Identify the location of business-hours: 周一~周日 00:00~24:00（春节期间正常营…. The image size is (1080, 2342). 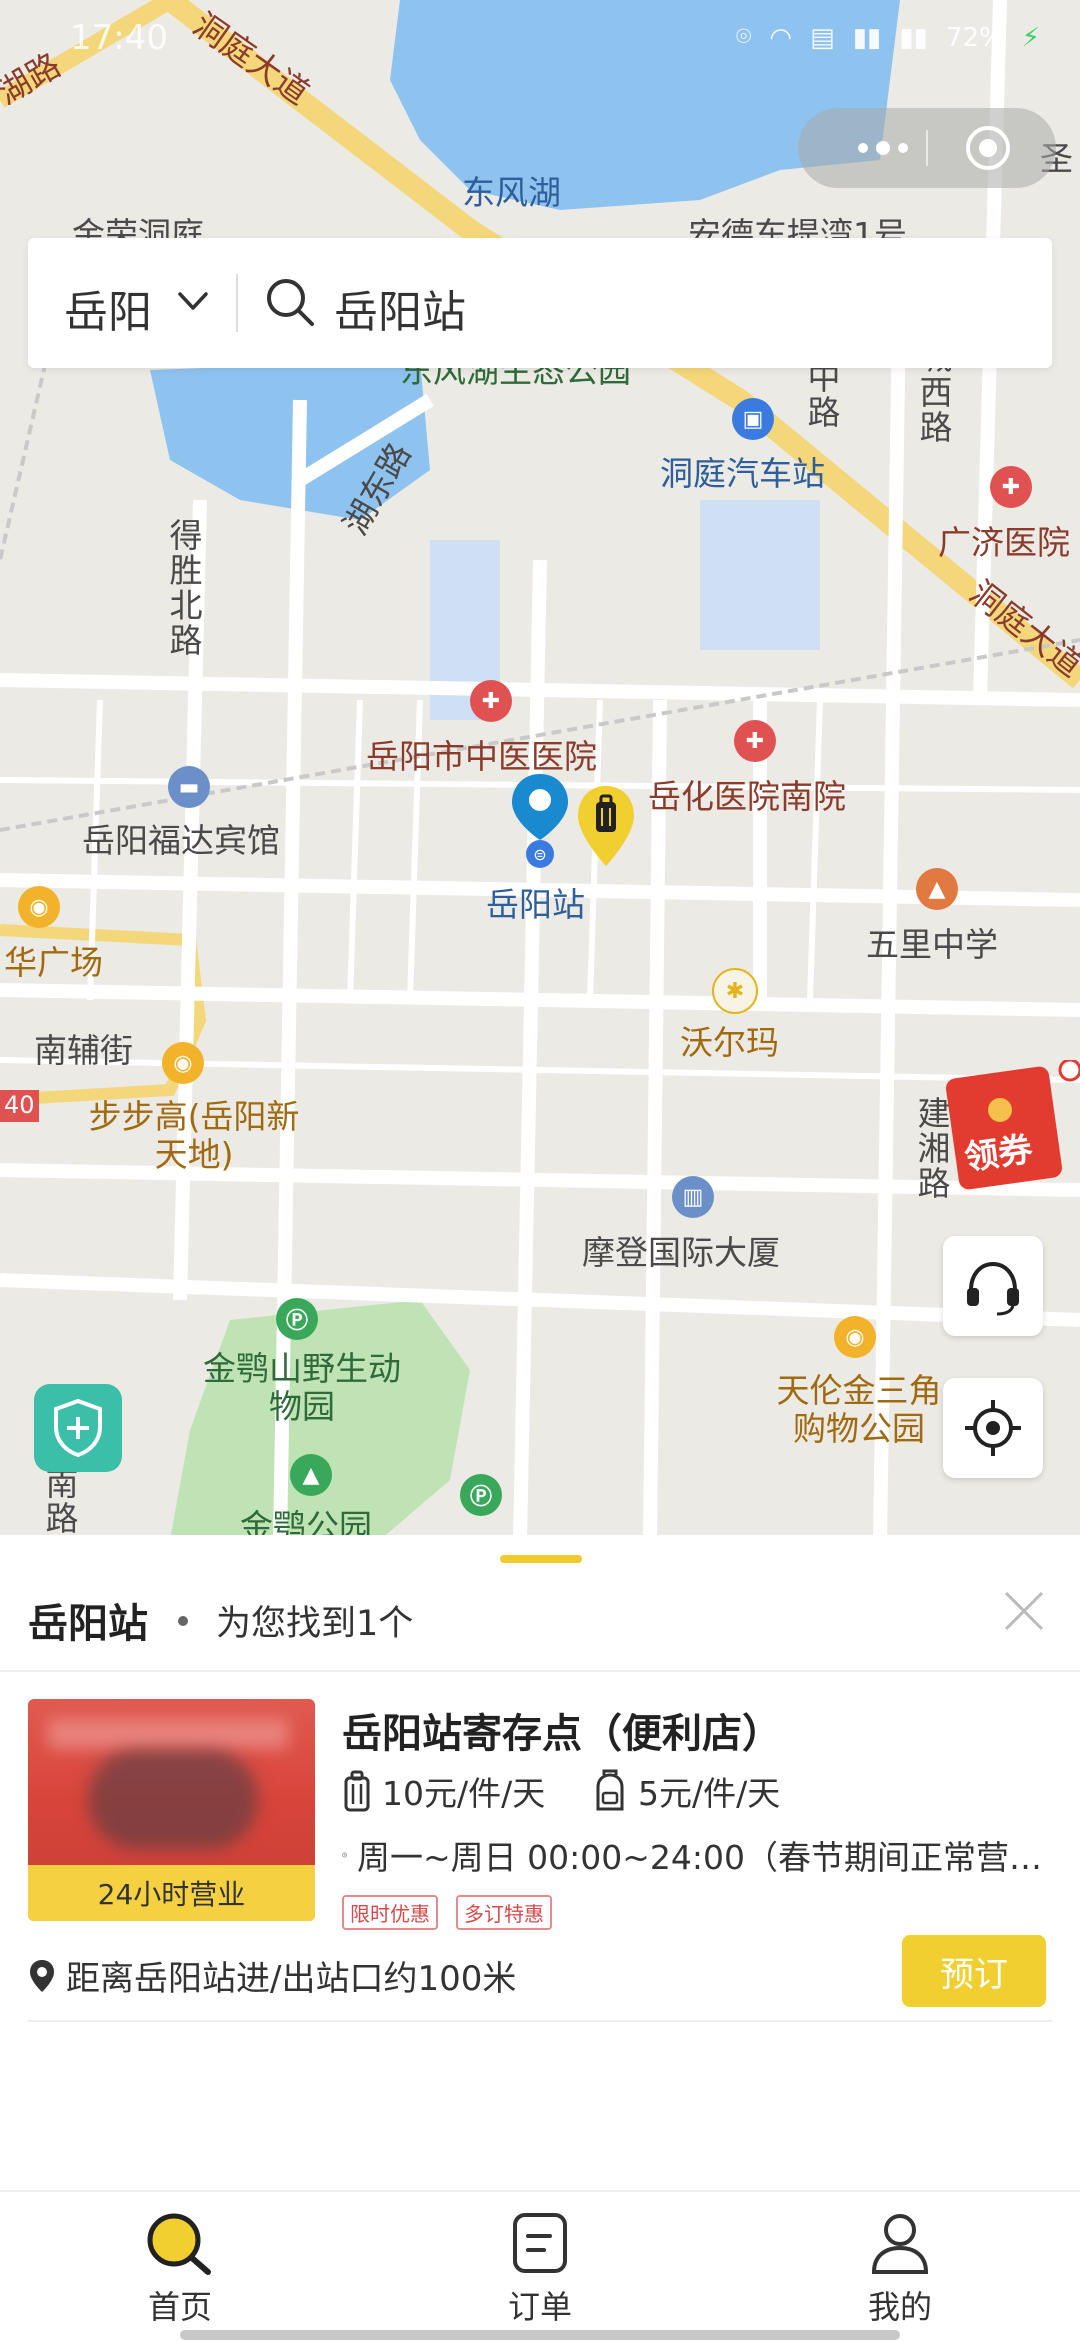
(692, 1855).